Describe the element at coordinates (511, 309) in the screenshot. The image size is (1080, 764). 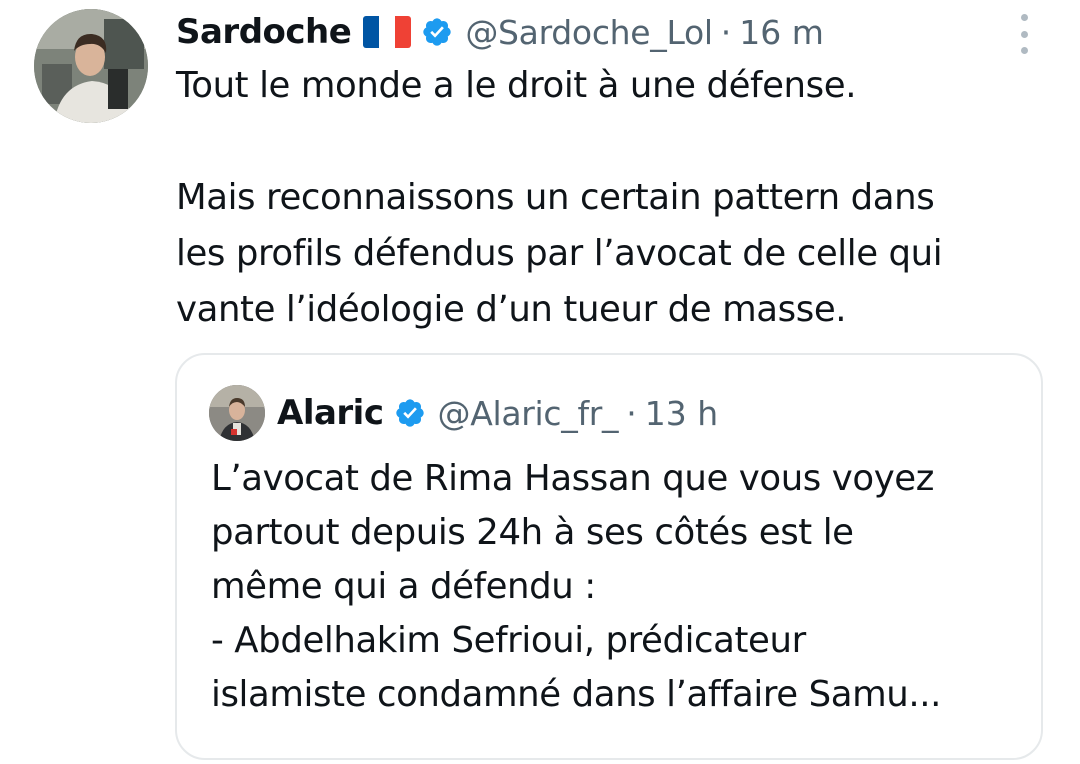
I see `tweet-text-line: vante l’idéologie d’un tueur de masse.` at that location.